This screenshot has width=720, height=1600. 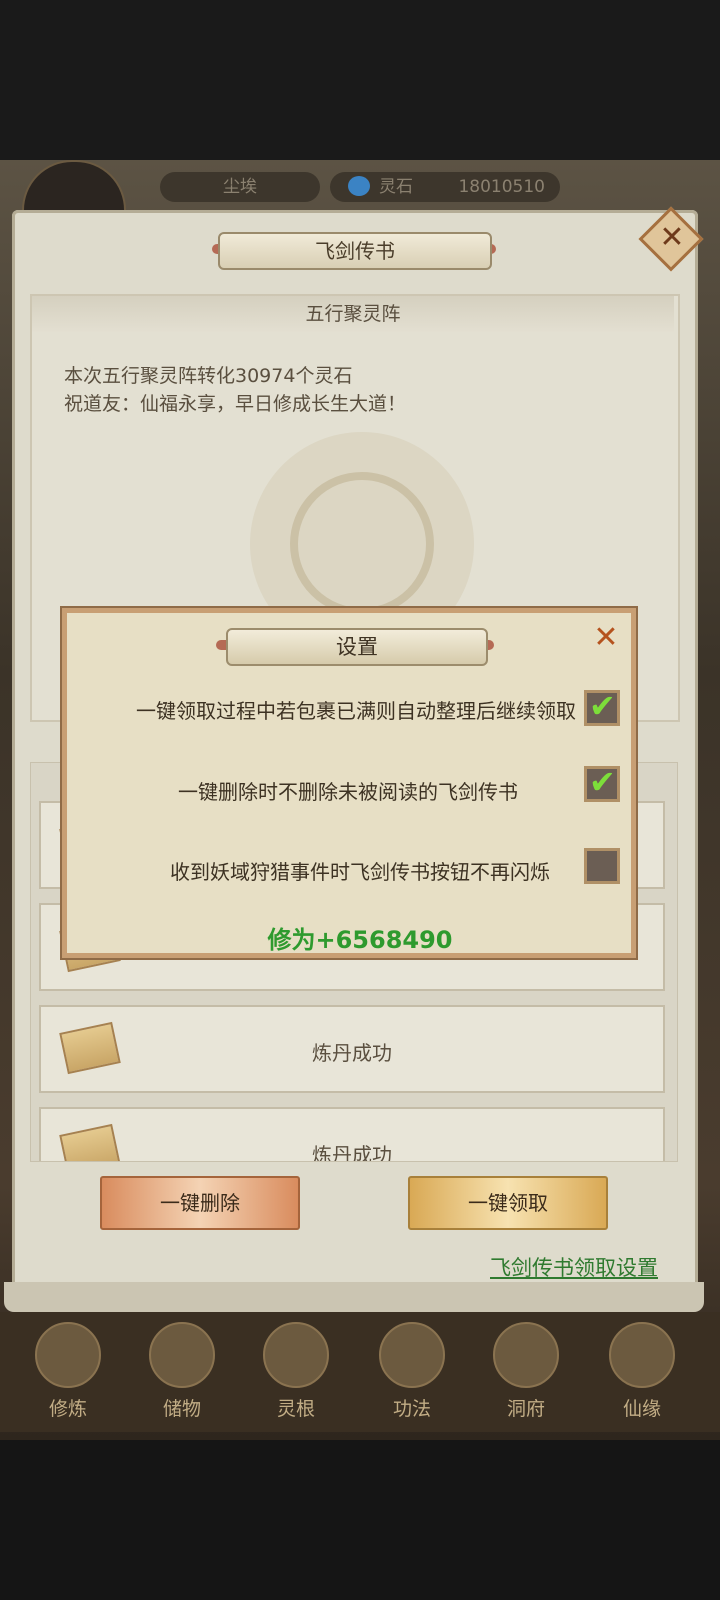 What do you see at coordinates (182, 1355) in the screenshot?
I see `storage-bag-icon` at bounding box center [182, 1355].